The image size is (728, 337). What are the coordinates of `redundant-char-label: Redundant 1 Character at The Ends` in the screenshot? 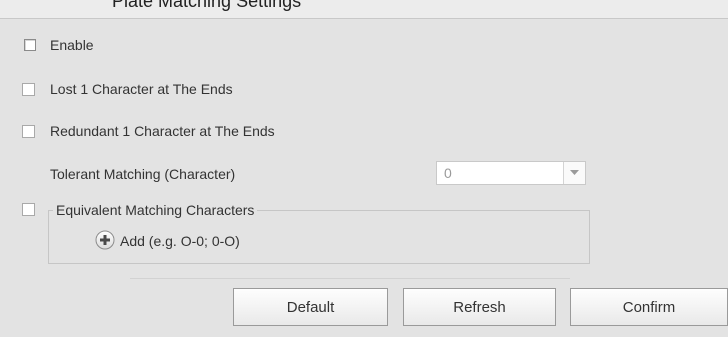 It's located at (162, 131).